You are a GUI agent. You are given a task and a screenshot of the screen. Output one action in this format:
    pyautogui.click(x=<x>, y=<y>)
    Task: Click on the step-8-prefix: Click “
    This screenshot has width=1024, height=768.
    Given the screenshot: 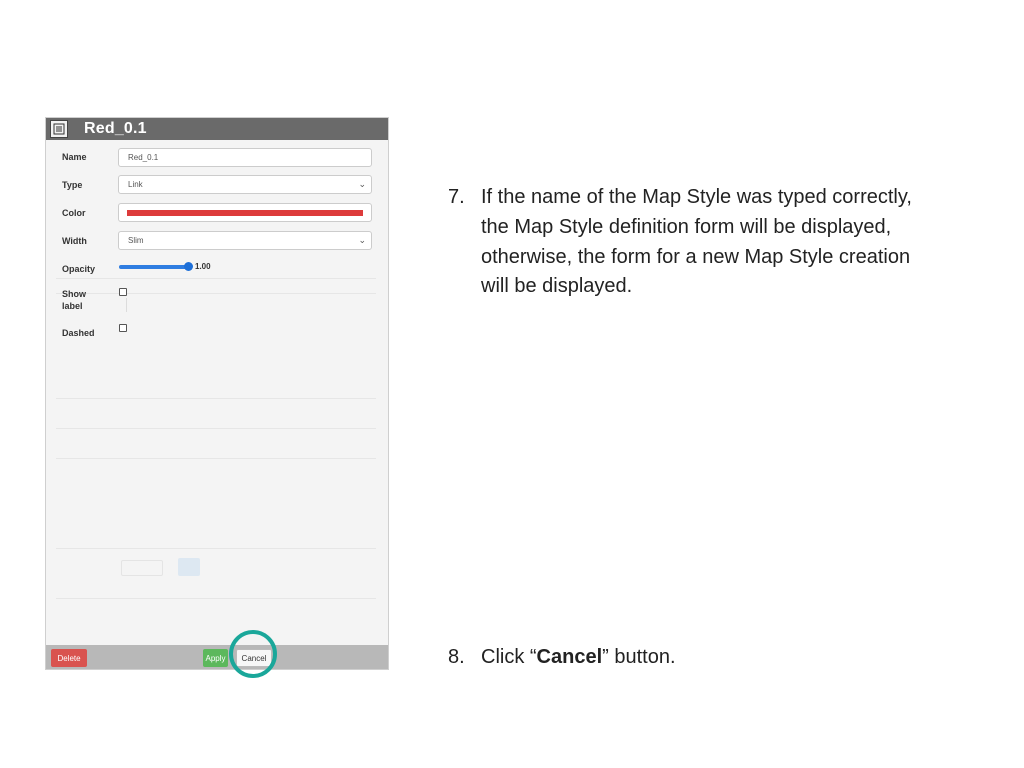 What is the action you would take?
    pyautogui.click(x=509, y=657)
    